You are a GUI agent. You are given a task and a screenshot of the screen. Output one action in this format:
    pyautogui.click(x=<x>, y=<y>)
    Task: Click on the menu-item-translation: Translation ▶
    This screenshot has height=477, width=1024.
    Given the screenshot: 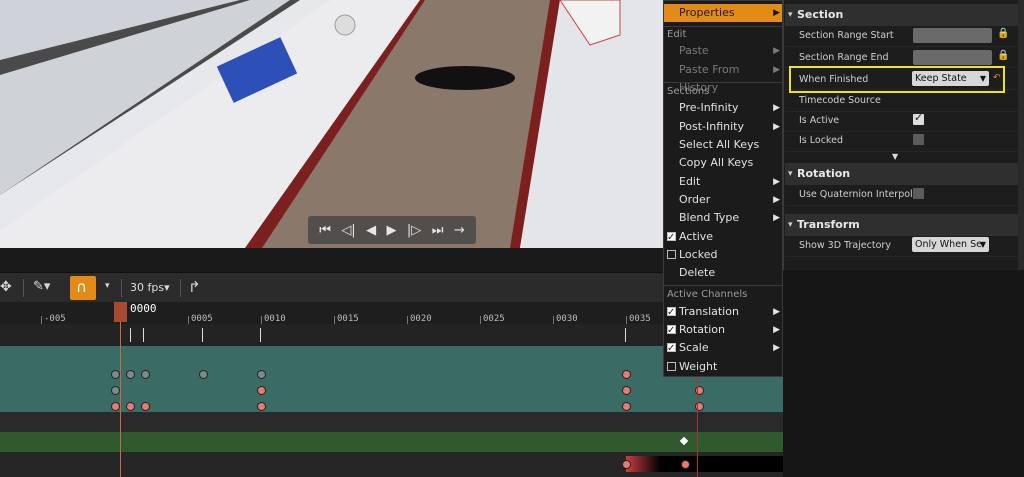 What is the action you would take?
    pyautogui.click(x=723, y=312)
    